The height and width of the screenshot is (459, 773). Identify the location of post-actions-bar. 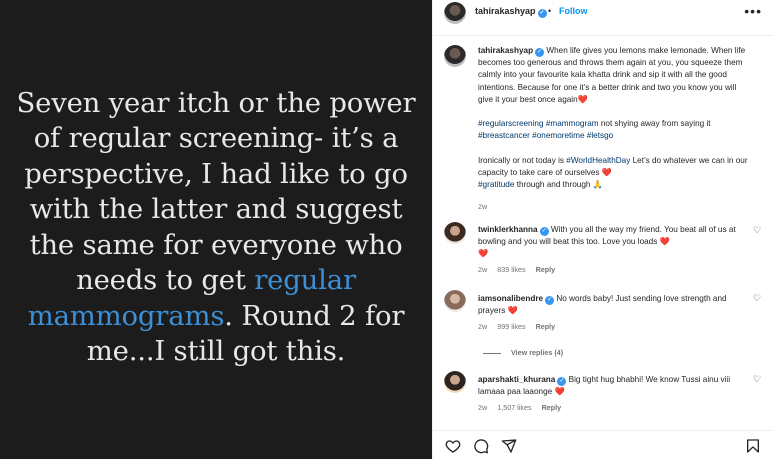
(603, 444).